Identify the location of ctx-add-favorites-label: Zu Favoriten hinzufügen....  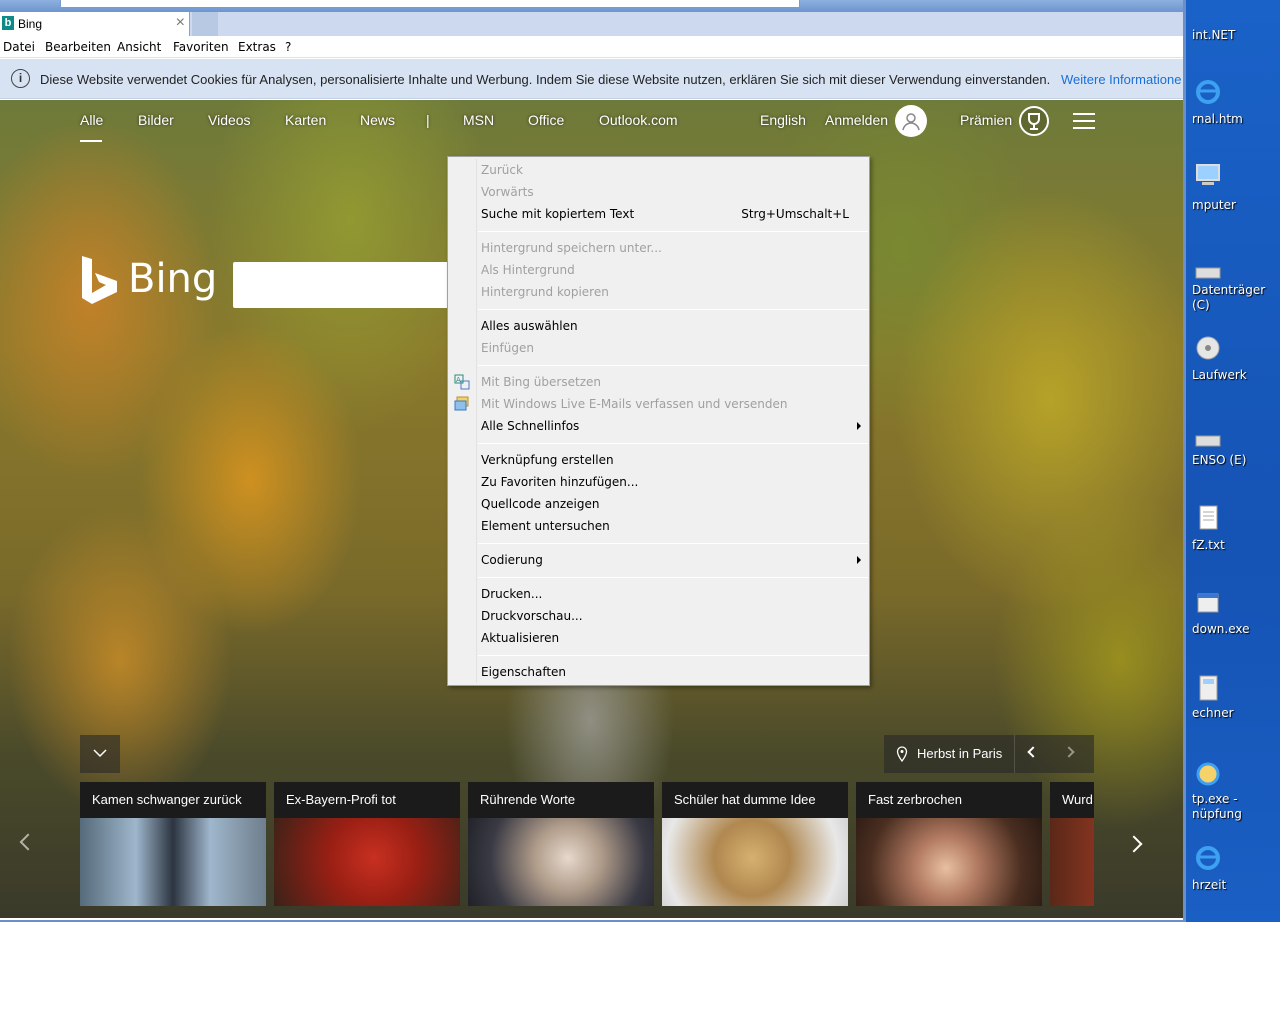
(560, 482).